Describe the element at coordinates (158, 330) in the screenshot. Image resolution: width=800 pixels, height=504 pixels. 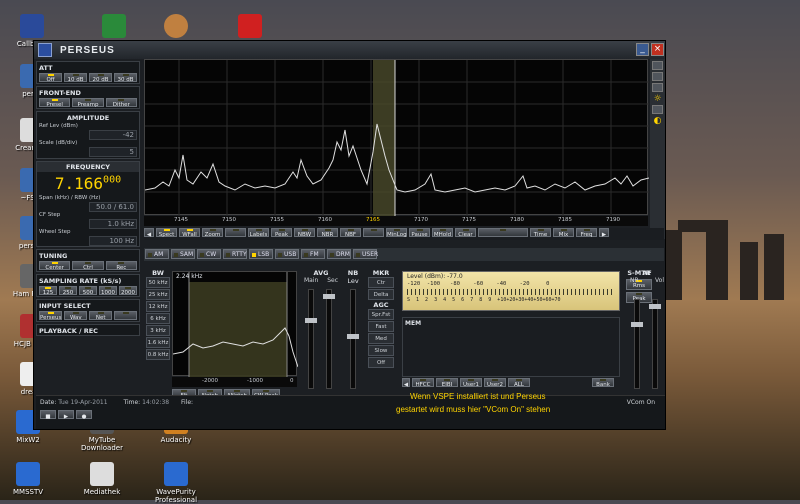
I see `bw-3k-button: 3 kHz` at that location.